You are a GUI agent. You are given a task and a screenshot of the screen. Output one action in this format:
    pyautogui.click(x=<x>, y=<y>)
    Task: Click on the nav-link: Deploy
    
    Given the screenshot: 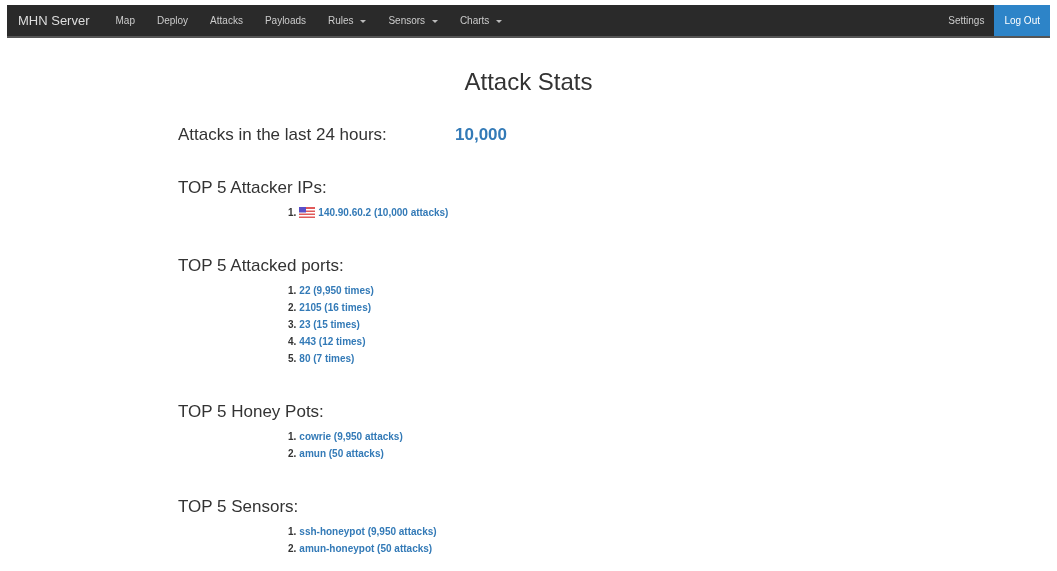 What is the action you would take?
    pyautogui.click(x=172, y=20)
    